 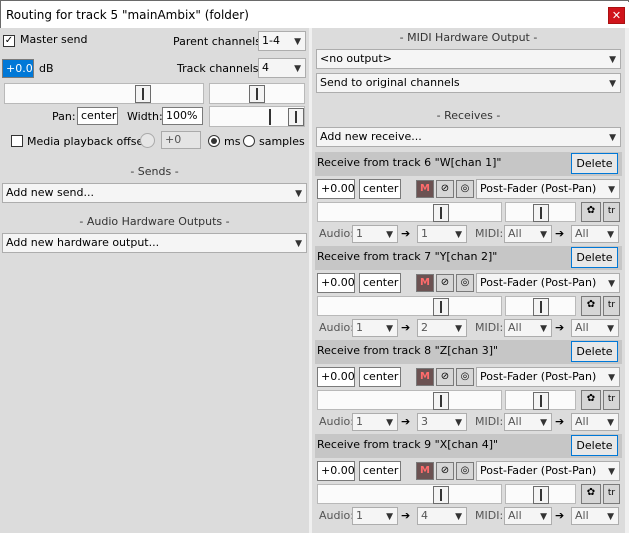 What do you see at coordinates (282, 41) in the screenshot?
I see `parent-channels-select: 1-4 ▼` at bounding box center [282, 41].